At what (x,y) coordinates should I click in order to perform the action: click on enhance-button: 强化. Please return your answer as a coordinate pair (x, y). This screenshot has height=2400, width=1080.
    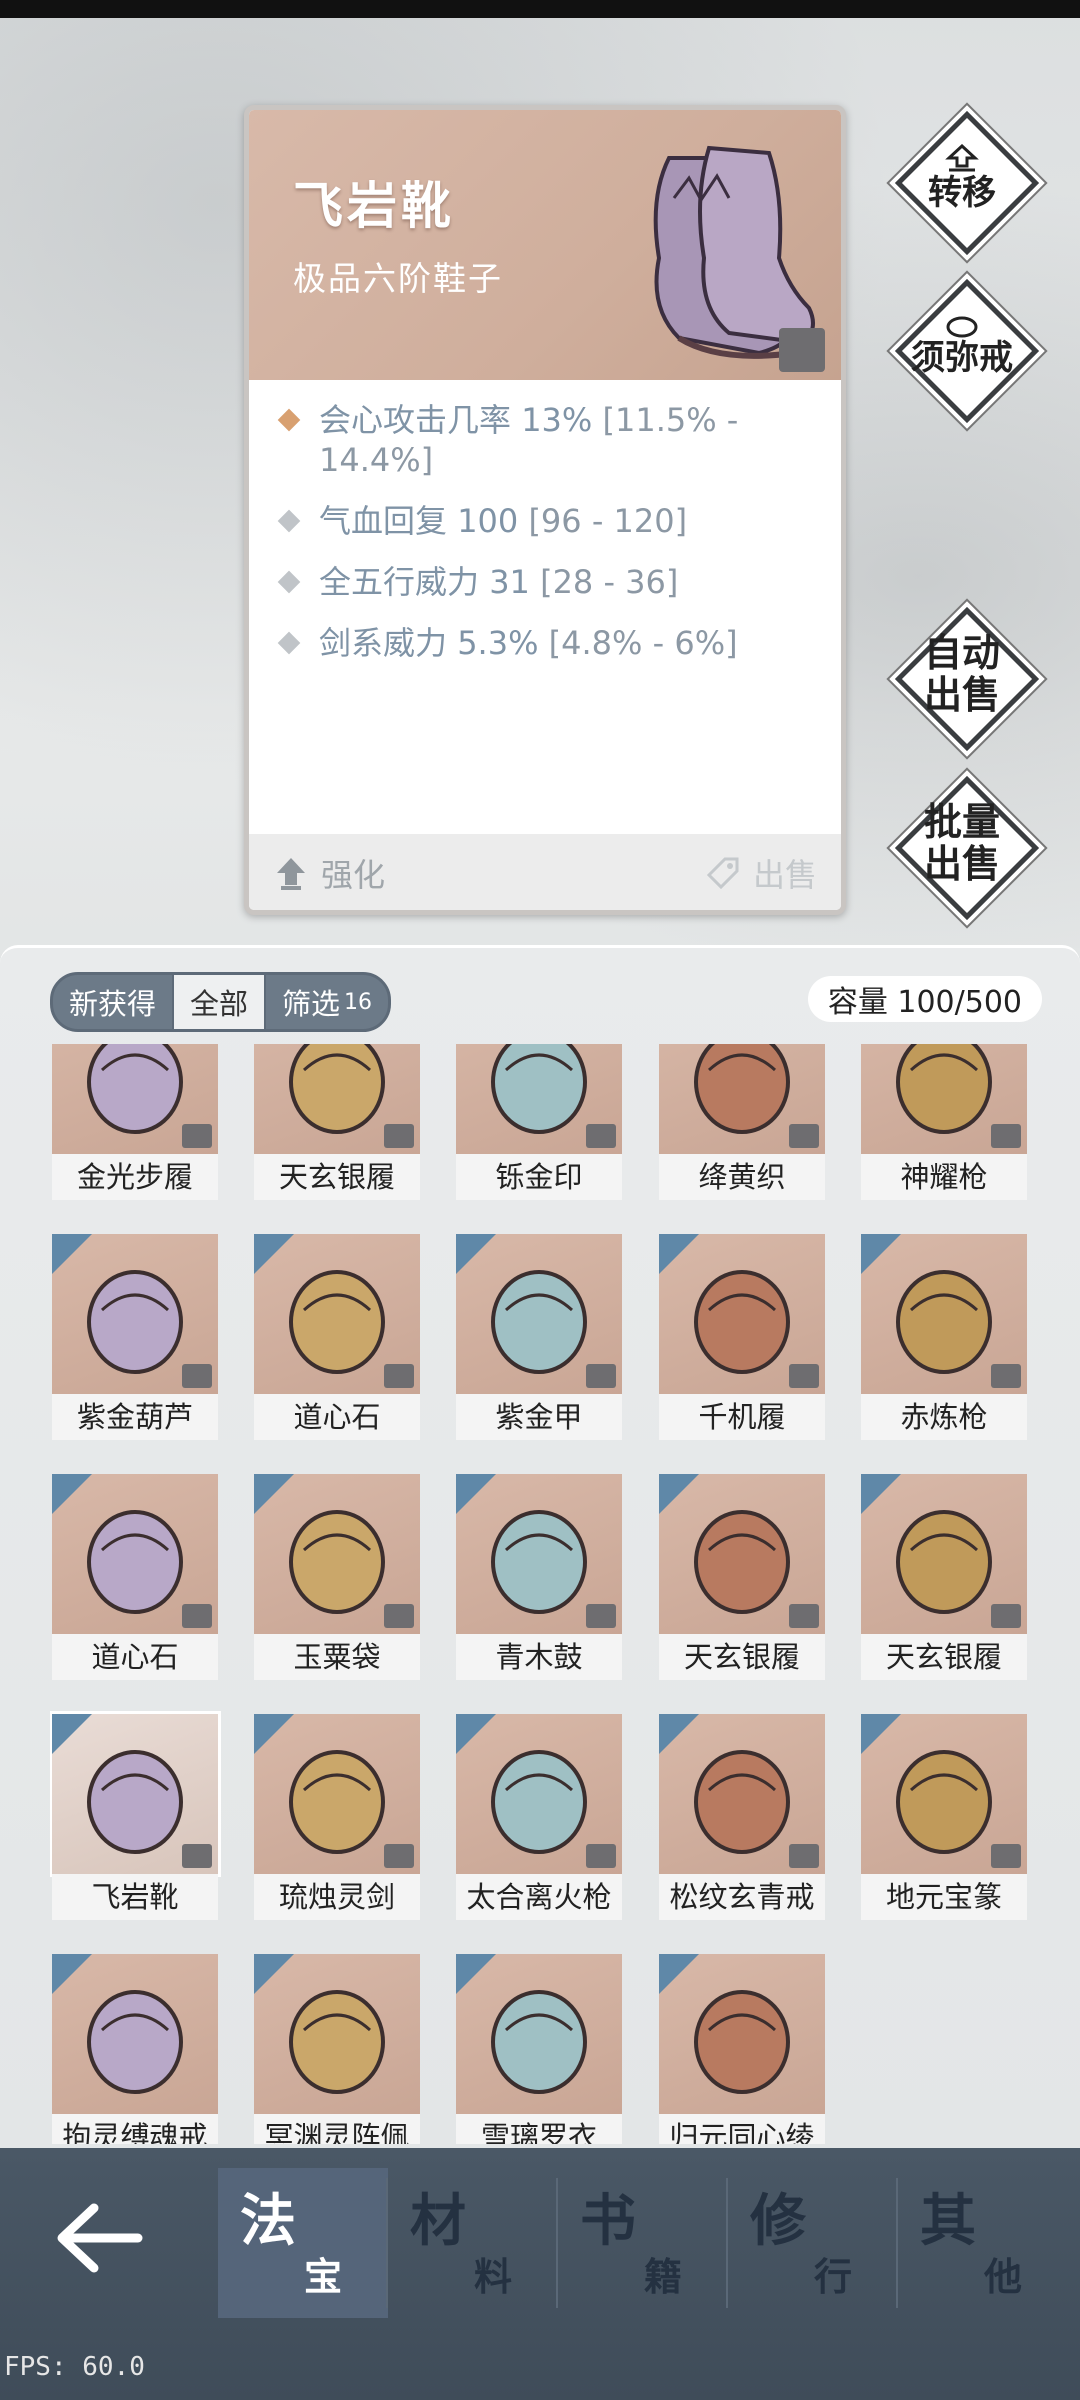
    Looking at the image, I should click on (329, 873).